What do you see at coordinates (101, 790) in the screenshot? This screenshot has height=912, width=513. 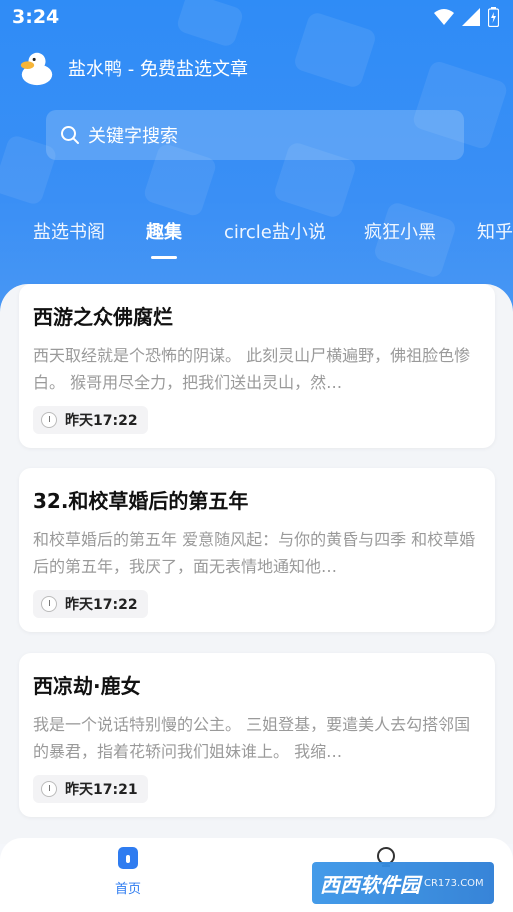 I see `article-time: 昨天17:21` at bounding box center [101, 790].